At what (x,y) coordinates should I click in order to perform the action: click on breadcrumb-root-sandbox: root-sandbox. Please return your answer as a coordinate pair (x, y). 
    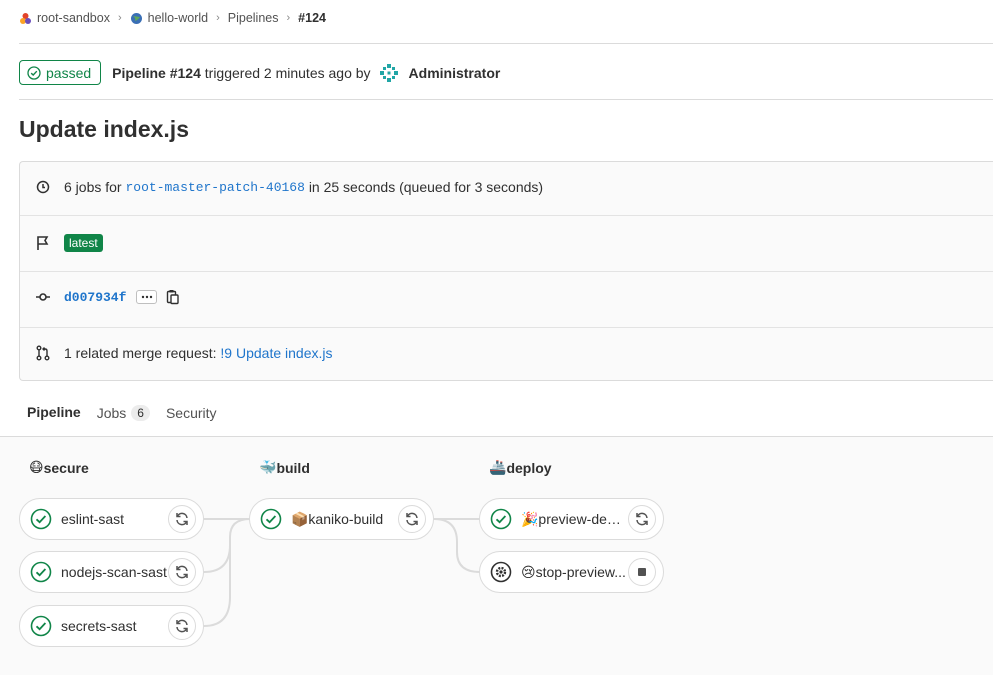
    Looking at the image, I should click on (64, 18).